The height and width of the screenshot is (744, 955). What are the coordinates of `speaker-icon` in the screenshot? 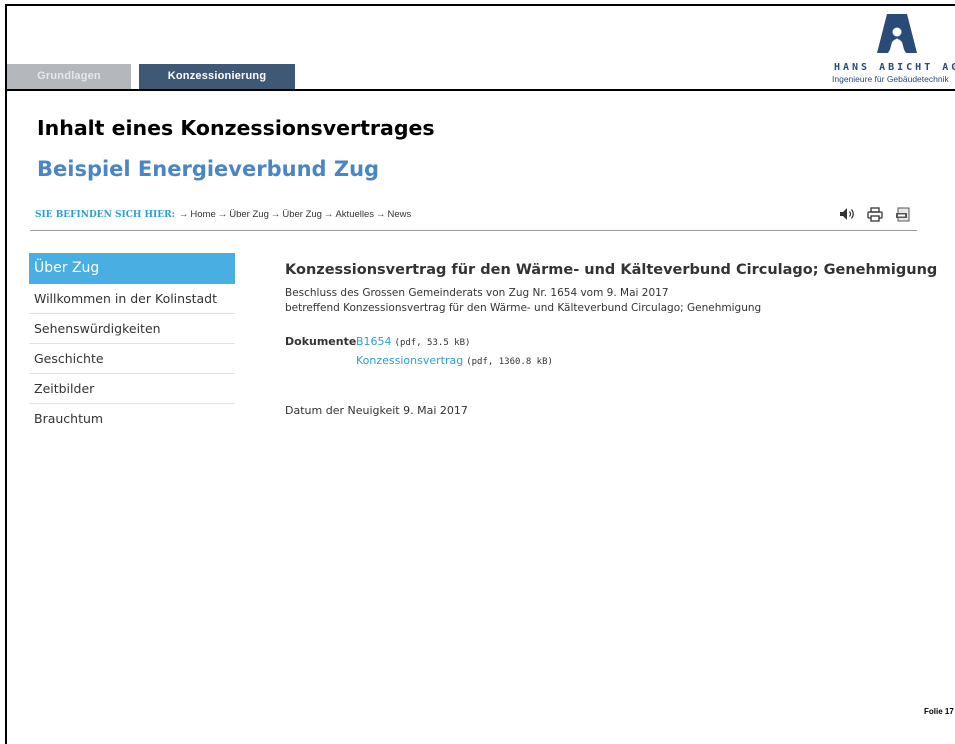 It's located at (847, 214).